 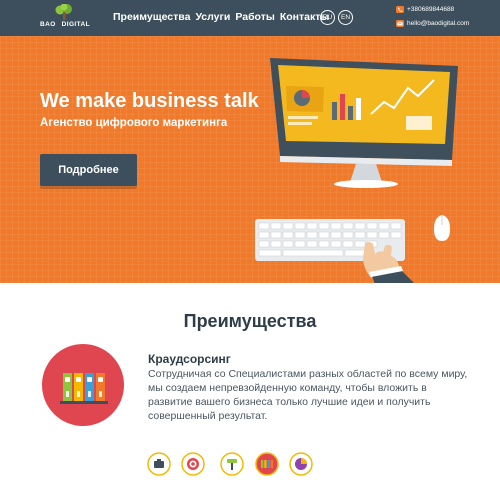 What do you see at coordinates (364, 123) in the screenshot?
I see `monitor-illustration-icon` at bounding box center [364, 123].